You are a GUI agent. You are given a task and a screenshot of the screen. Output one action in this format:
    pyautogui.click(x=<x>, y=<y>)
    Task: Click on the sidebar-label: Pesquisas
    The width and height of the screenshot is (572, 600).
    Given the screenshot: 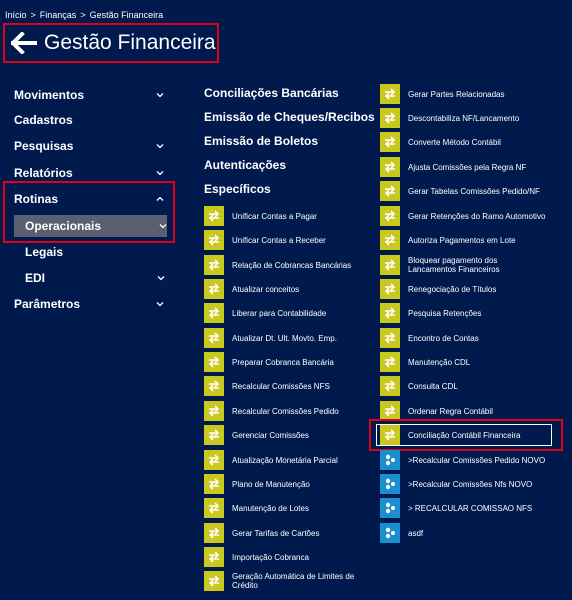 What is the action you would take?
    pyautogui.click(x=44, y=146)
    